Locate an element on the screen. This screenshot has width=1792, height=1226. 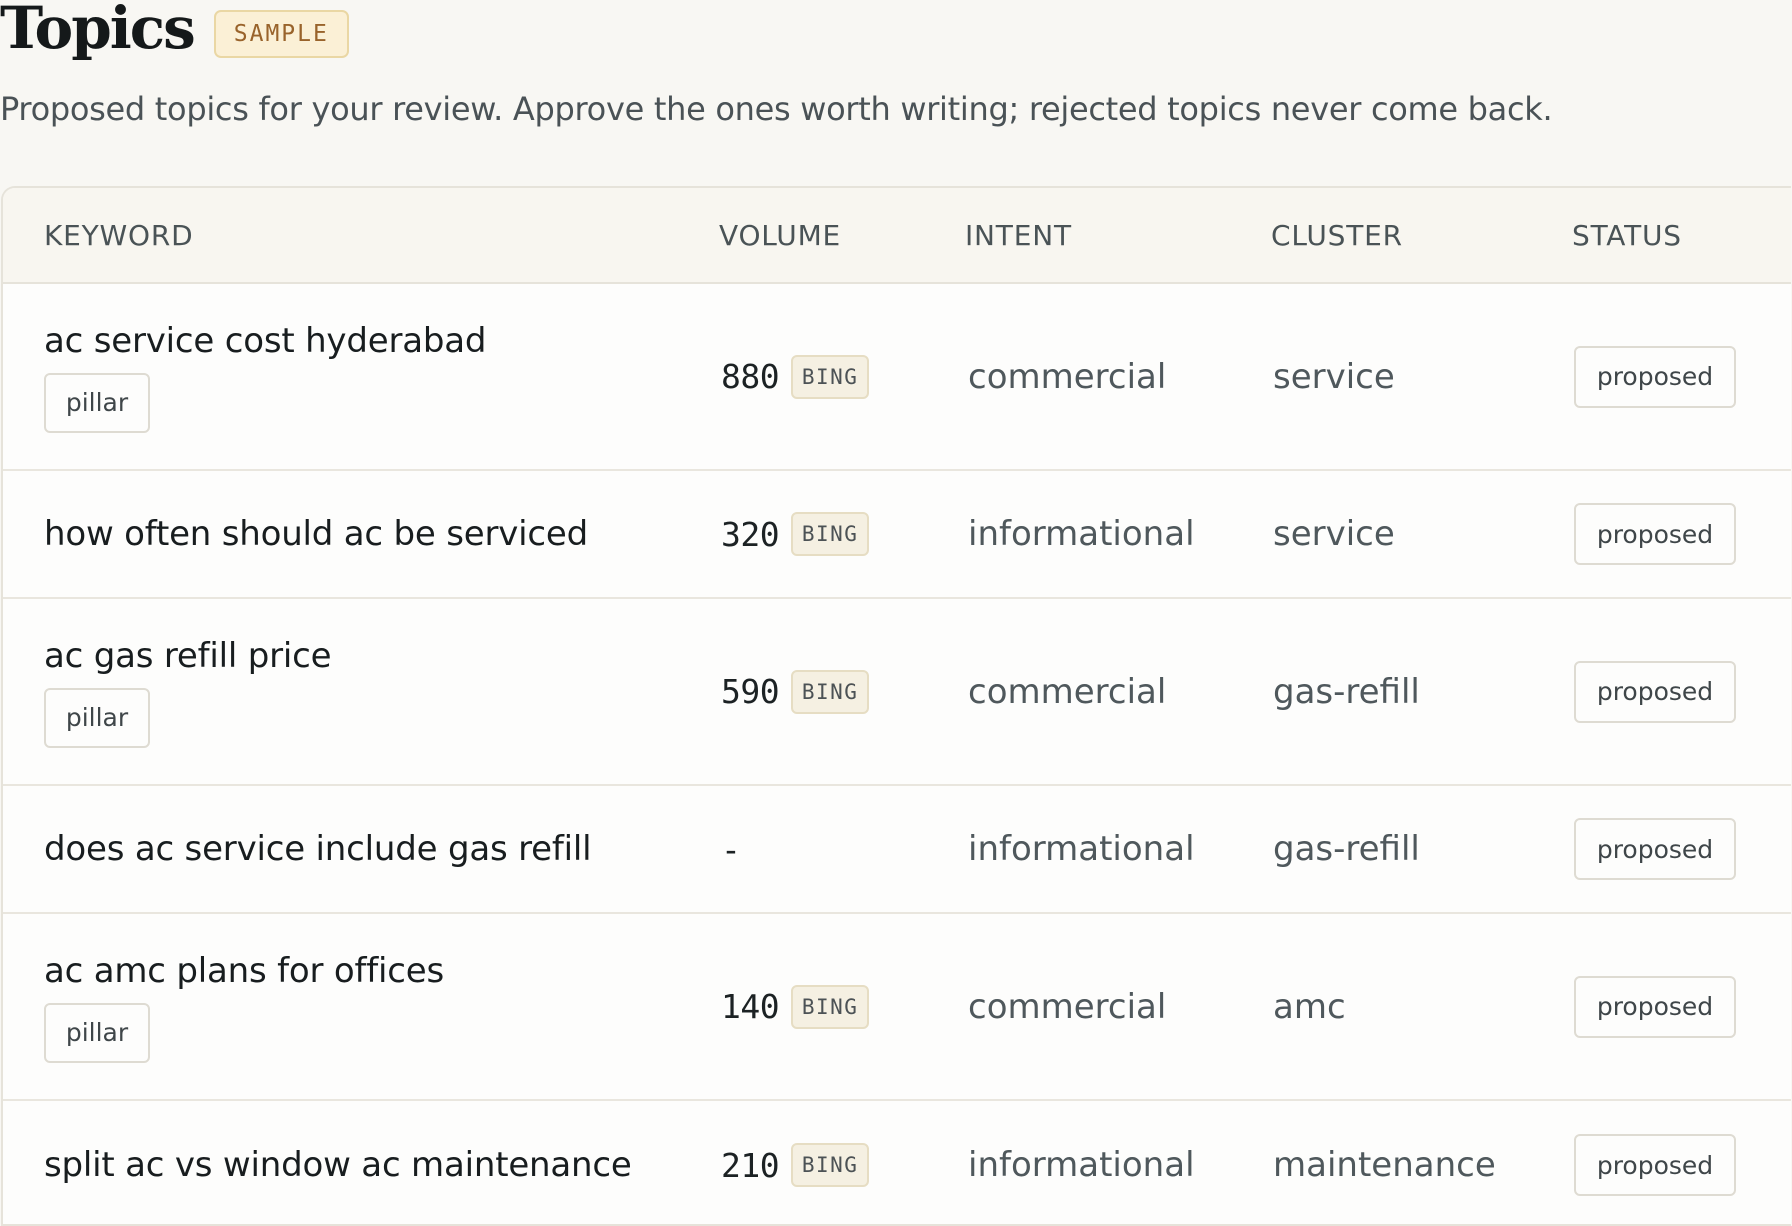
keyword-text: how often should ac be serviced is located at coordinates (316, 534).